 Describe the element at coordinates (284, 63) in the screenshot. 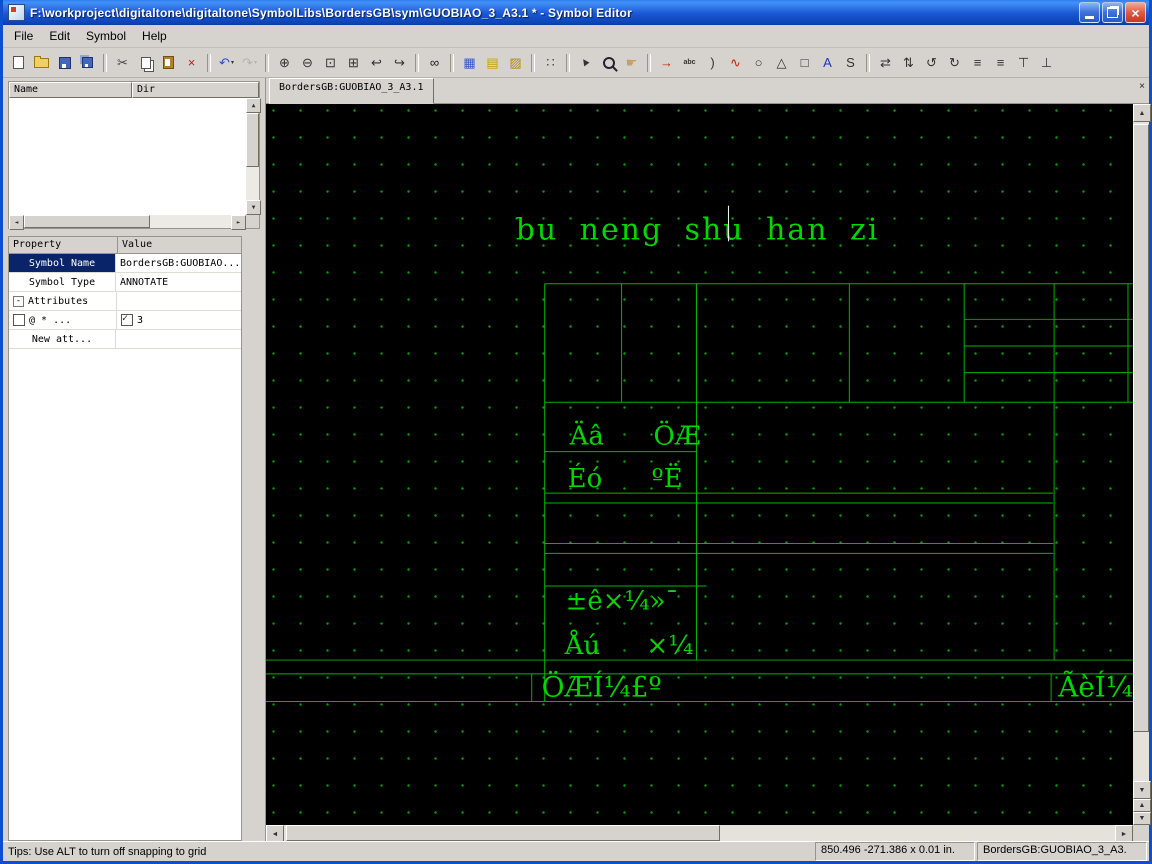

I see `zoom-in-button: ⊕` at that location.